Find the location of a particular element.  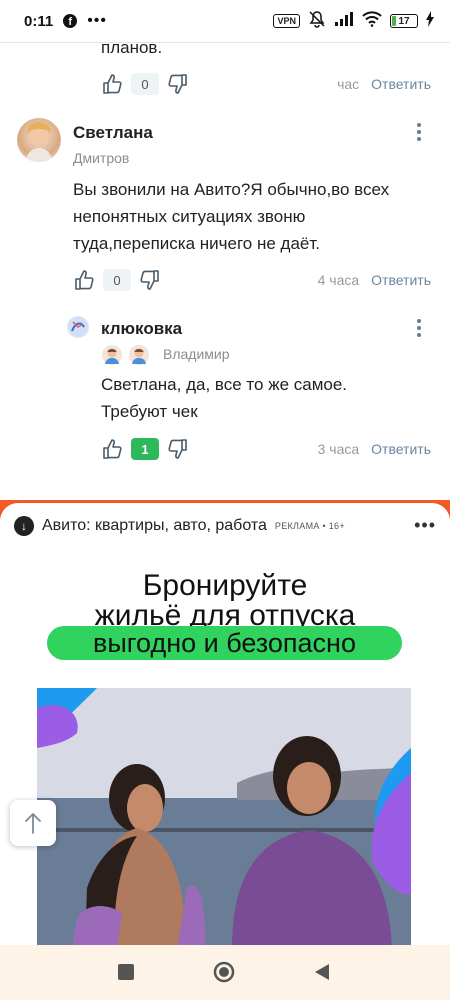

more-notifications-icon: ••• is located at coordinates (97, 20).